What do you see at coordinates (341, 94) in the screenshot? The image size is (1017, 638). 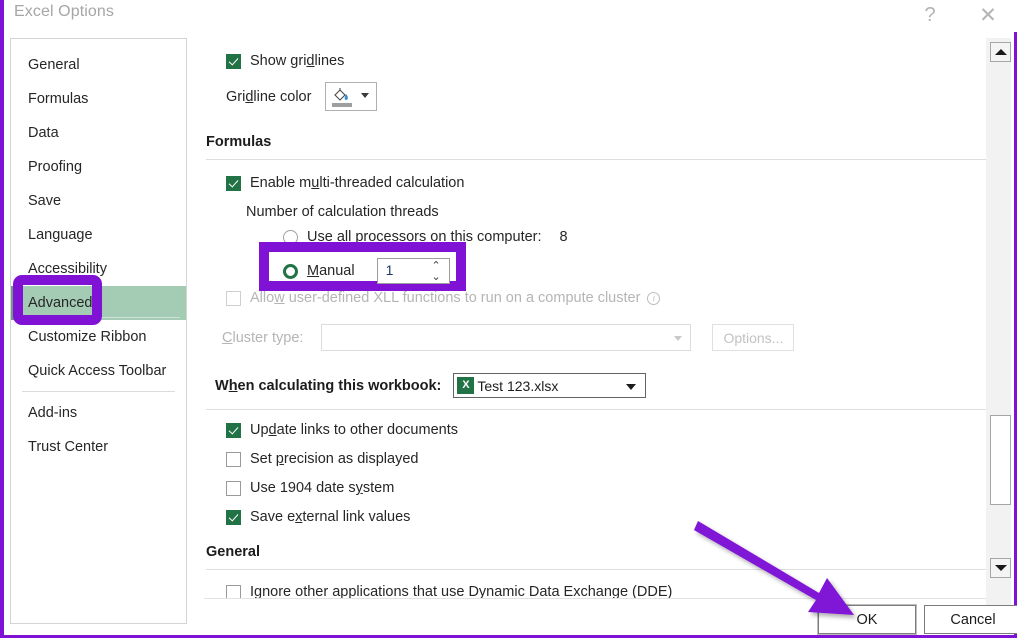 I see `paint-bucket-icon` at bounding box center [341, 94].